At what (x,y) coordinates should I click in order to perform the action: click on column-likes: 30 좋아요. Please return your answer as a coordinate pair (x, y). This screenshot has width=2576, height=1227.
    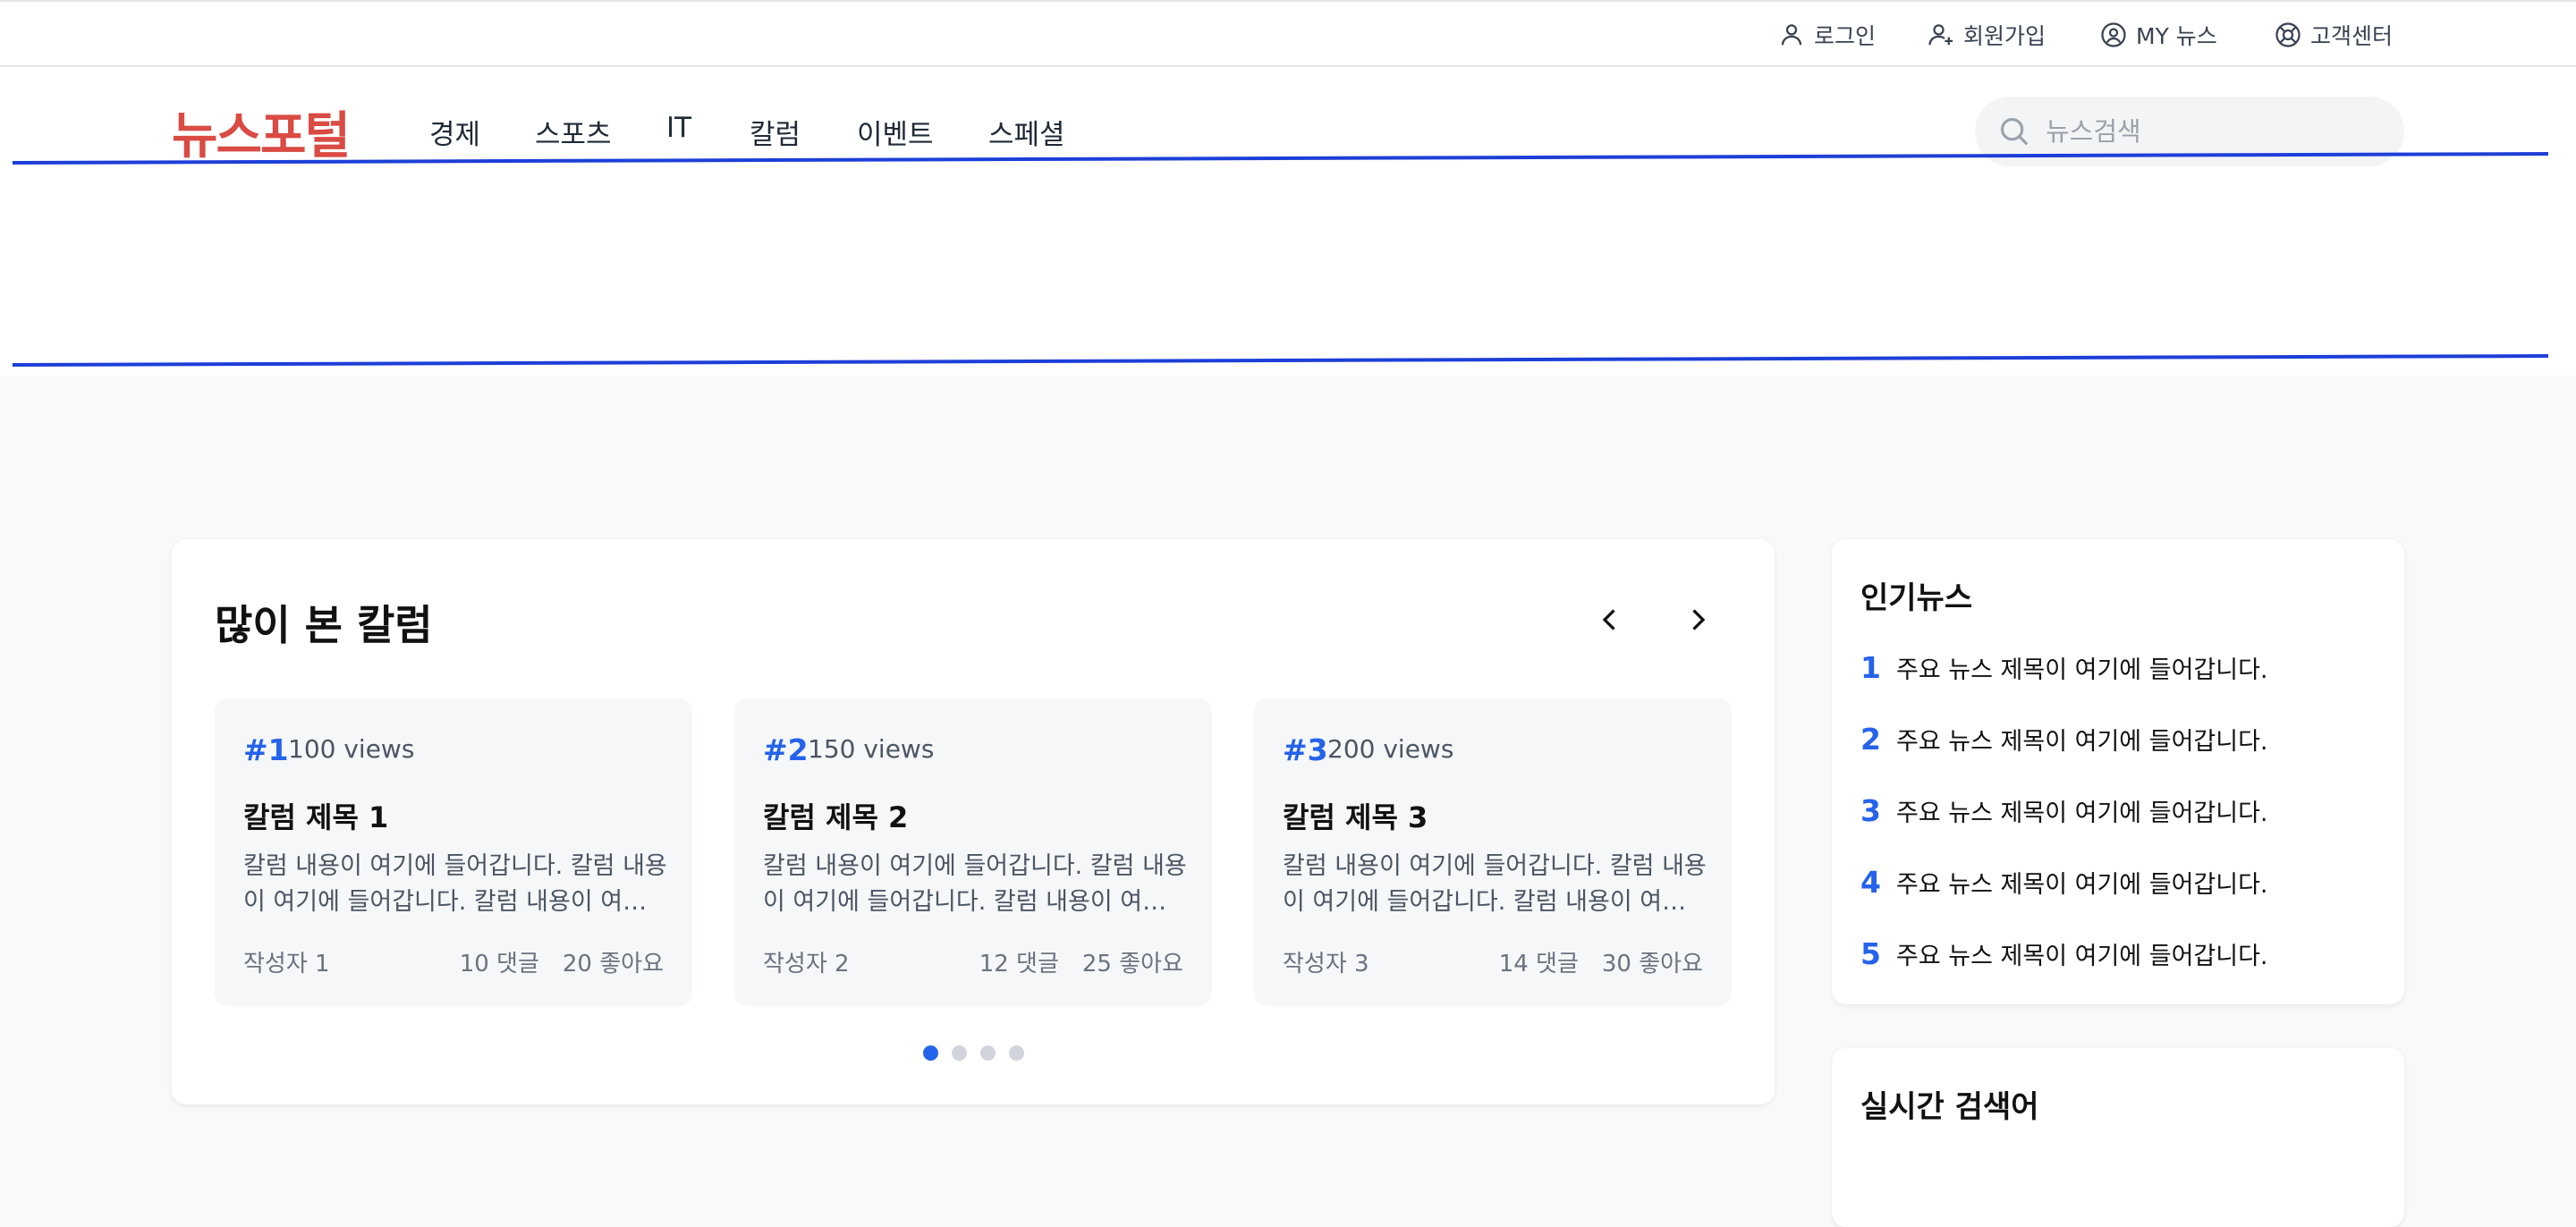
    Looking at the image, I should click on (1652, 964).